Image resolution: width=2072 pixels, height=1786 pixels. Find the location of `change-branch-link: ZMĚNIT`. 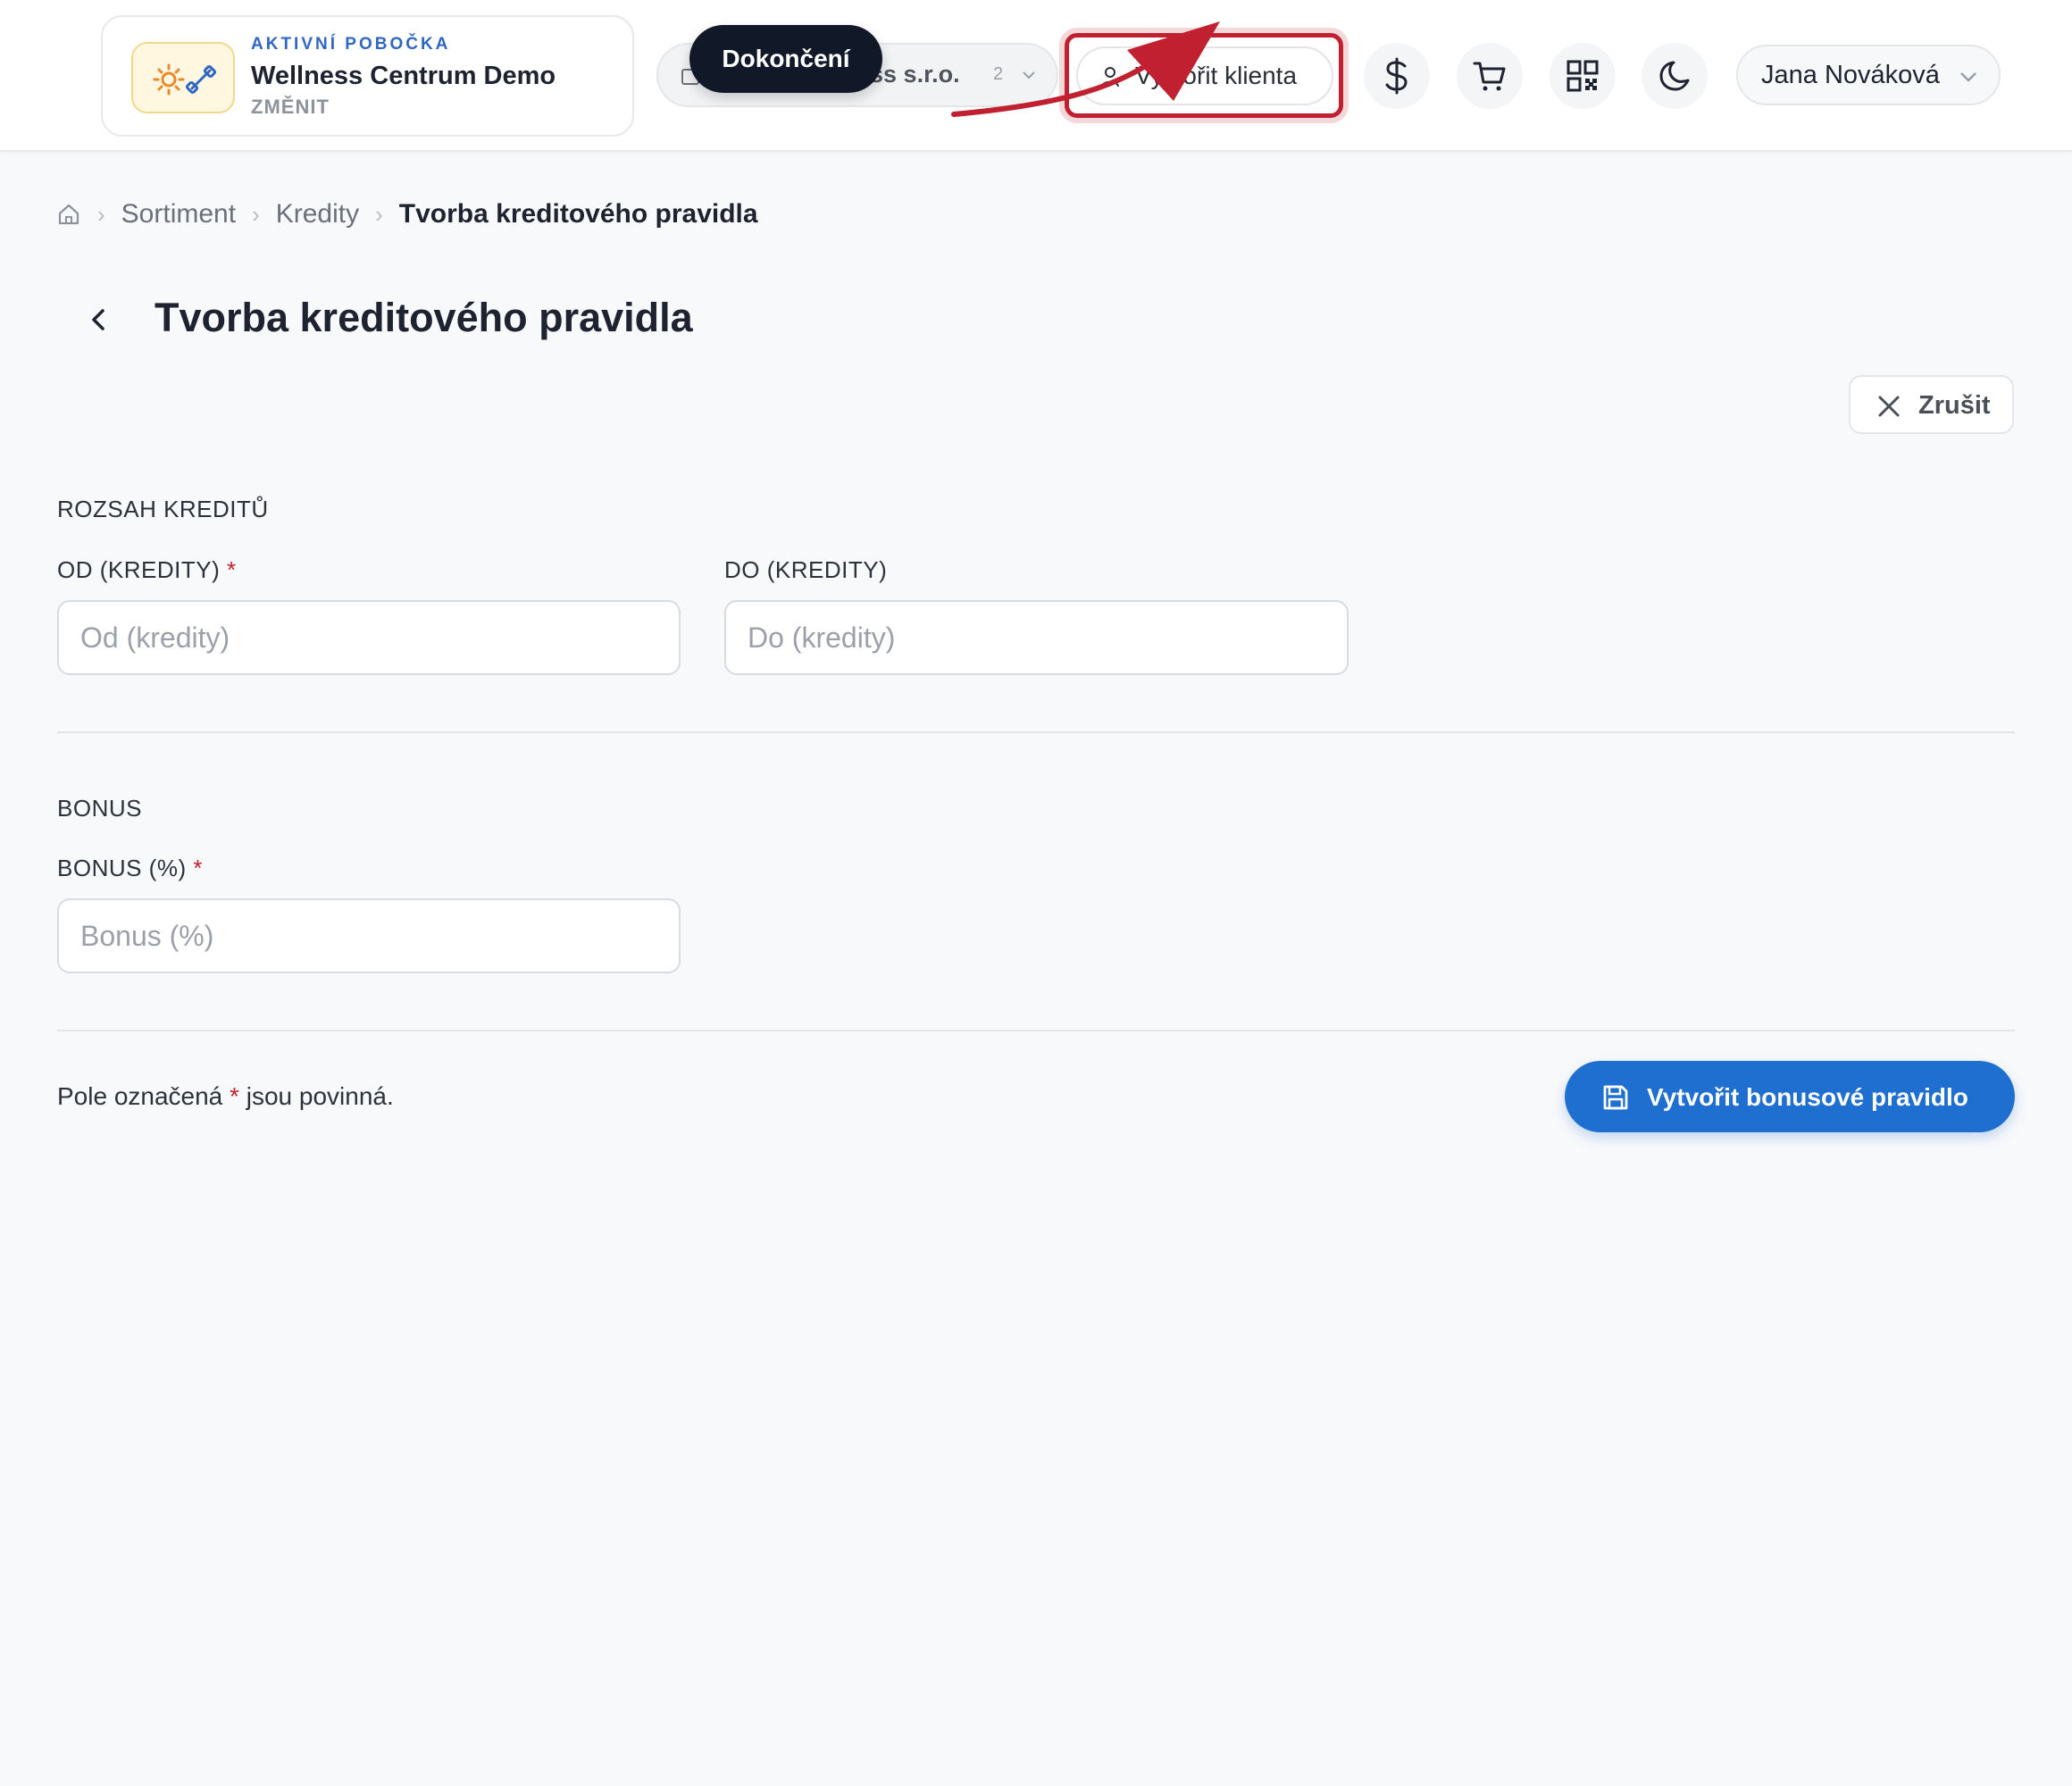

change-branch-link: ZMĚNIT is located at coordinates (290, 107).